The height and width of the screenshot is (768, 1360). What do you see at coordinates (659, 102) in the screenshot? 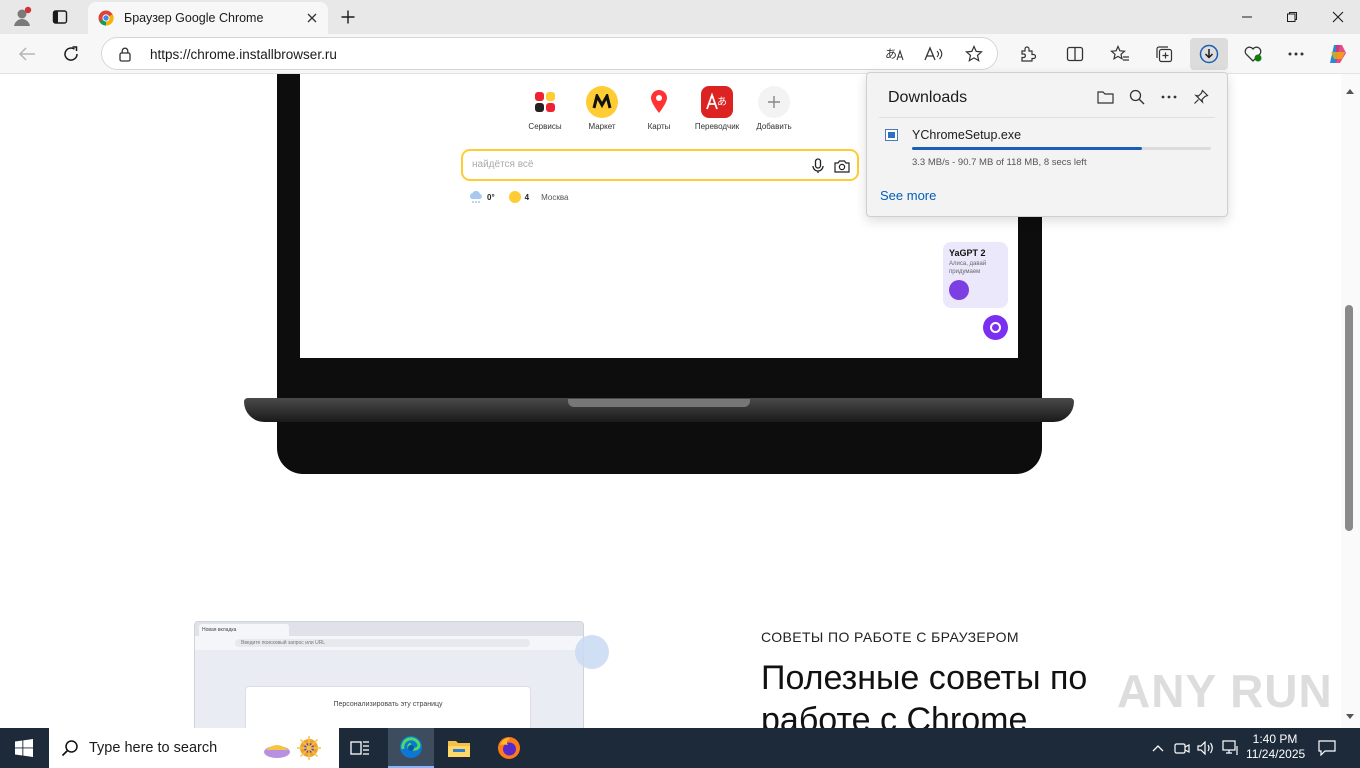
I see `map-pin-icon` at bounding box center [659, 102].